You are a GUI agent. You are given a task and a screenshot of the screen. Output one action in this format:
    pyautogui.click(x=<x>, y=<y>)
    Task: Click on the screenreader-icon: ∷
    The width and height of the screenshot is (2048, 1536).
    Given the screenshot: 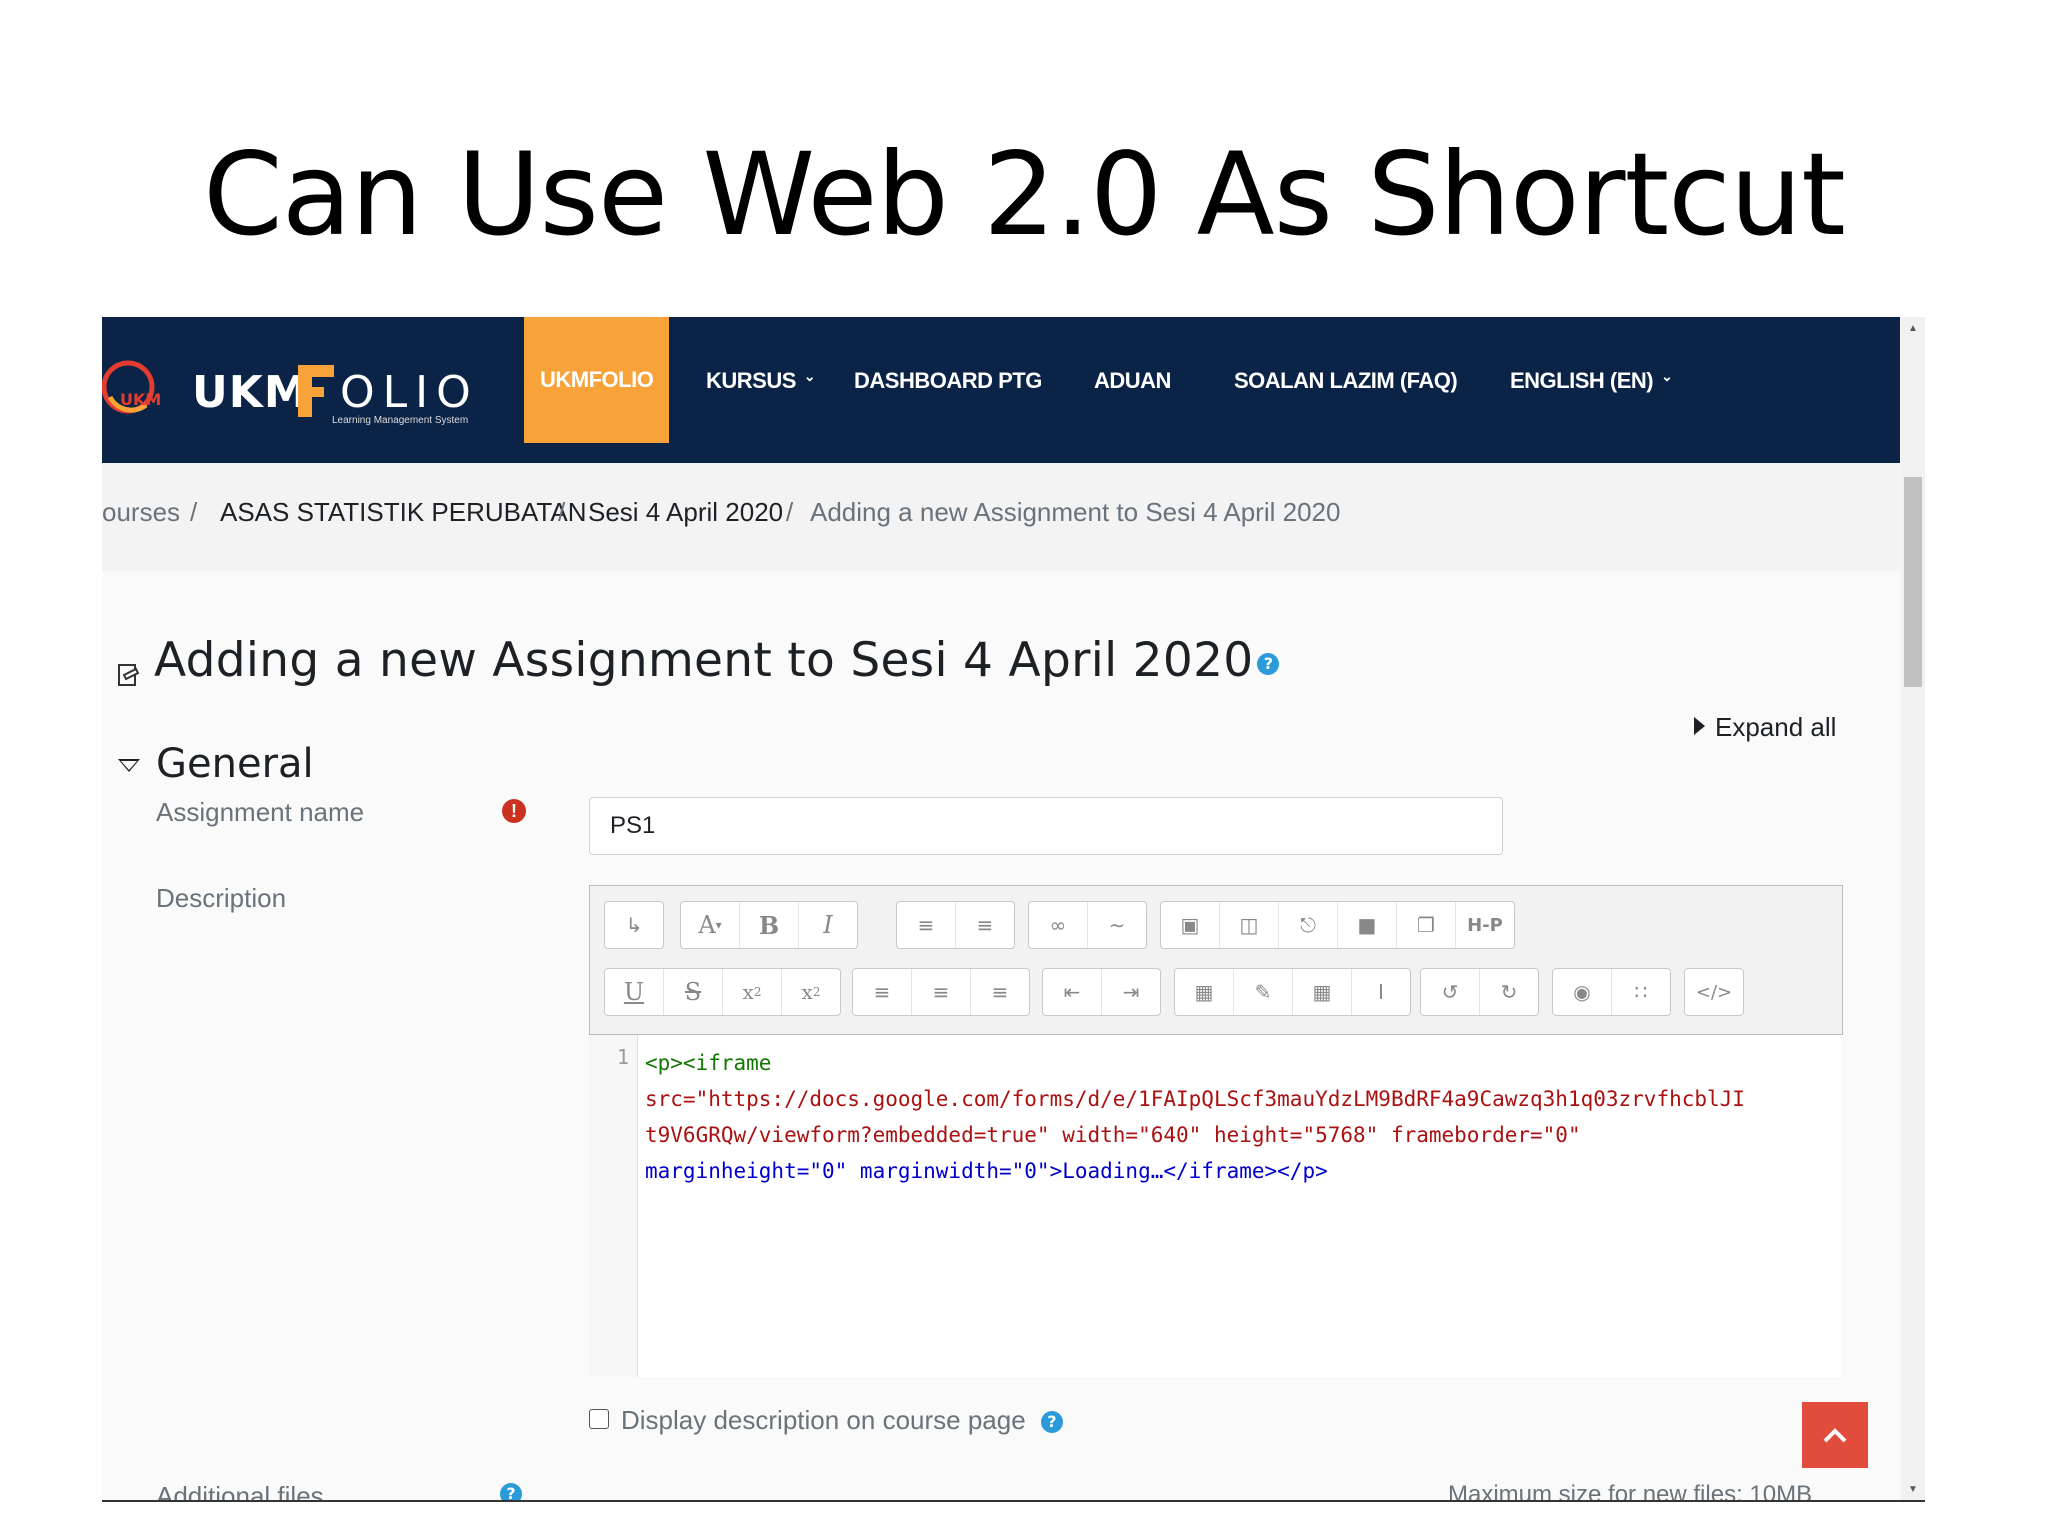 What is the action you would take?
    pyautogui.click(x=1641, y=992)
    